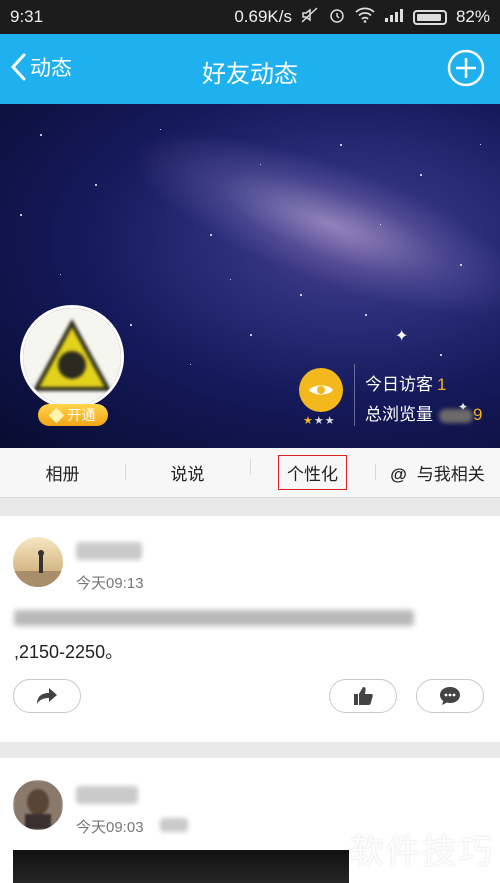  What do you see at coordinates (478, 414) in the screenshot?
I see `total-views-count: 9` at bounding box center [478, 414].